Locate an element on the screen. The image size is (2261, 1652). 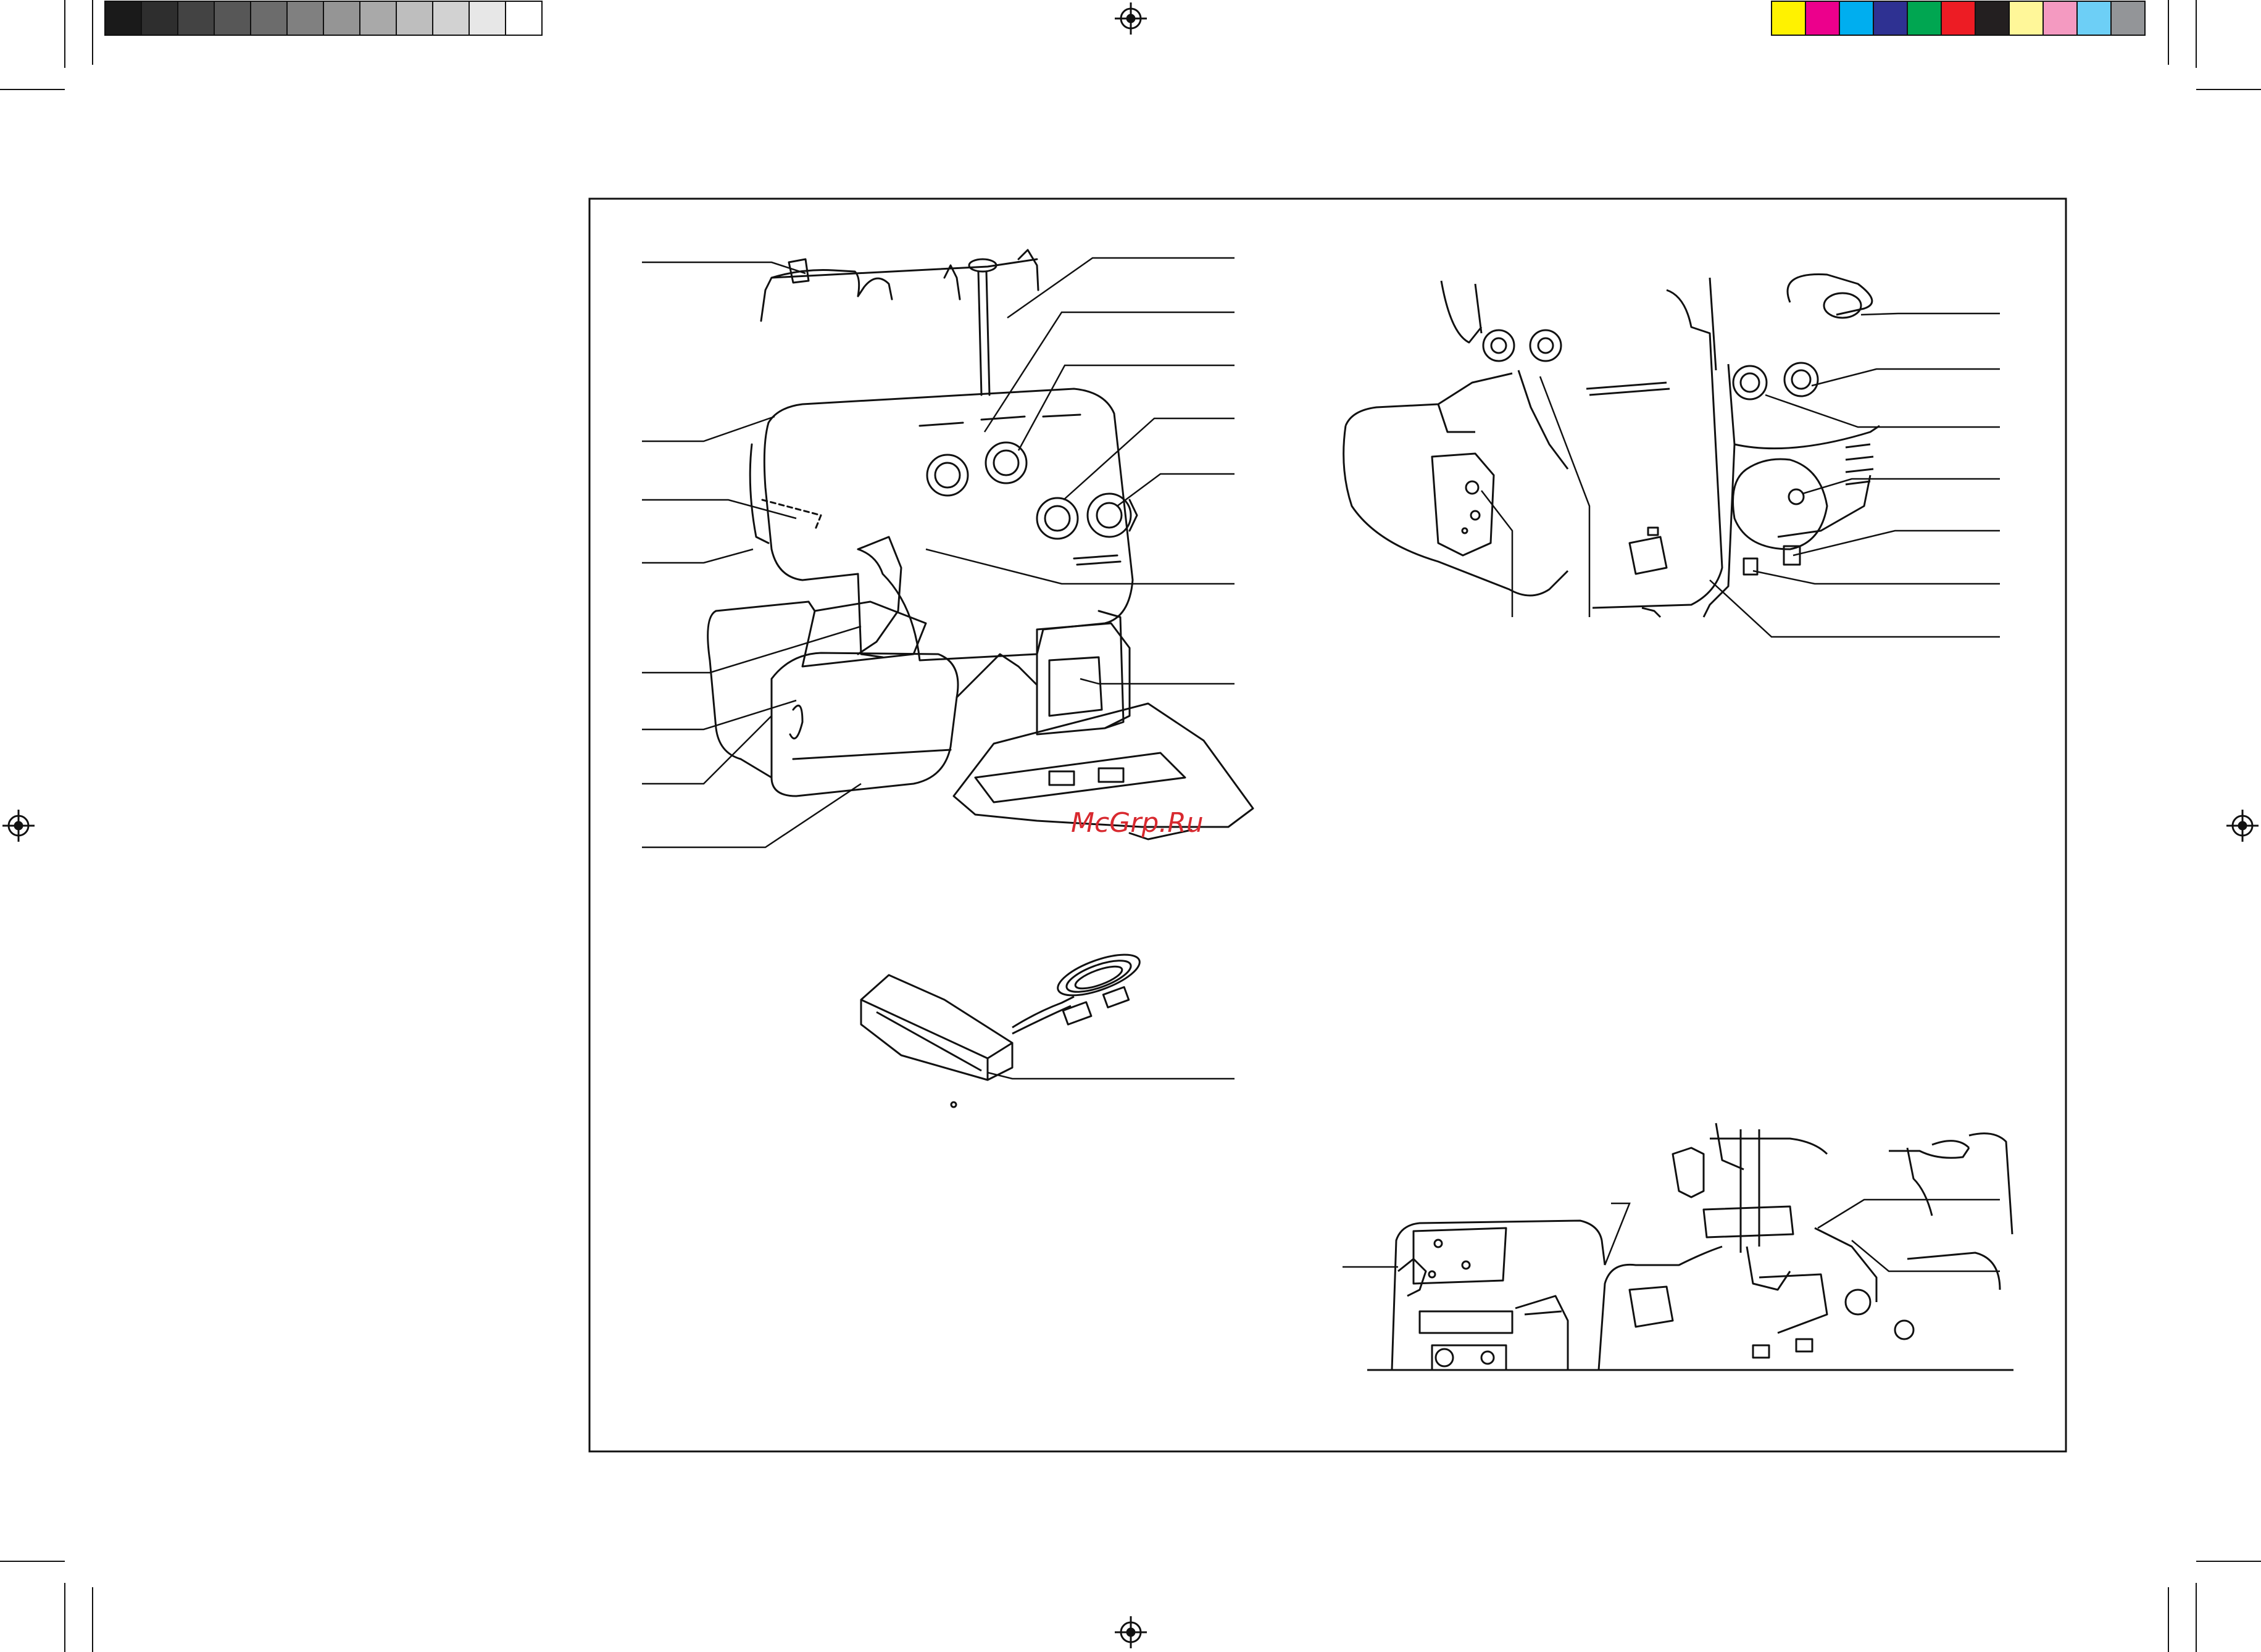
overlock-machine-side-view is located at coordinates (1611, 446).